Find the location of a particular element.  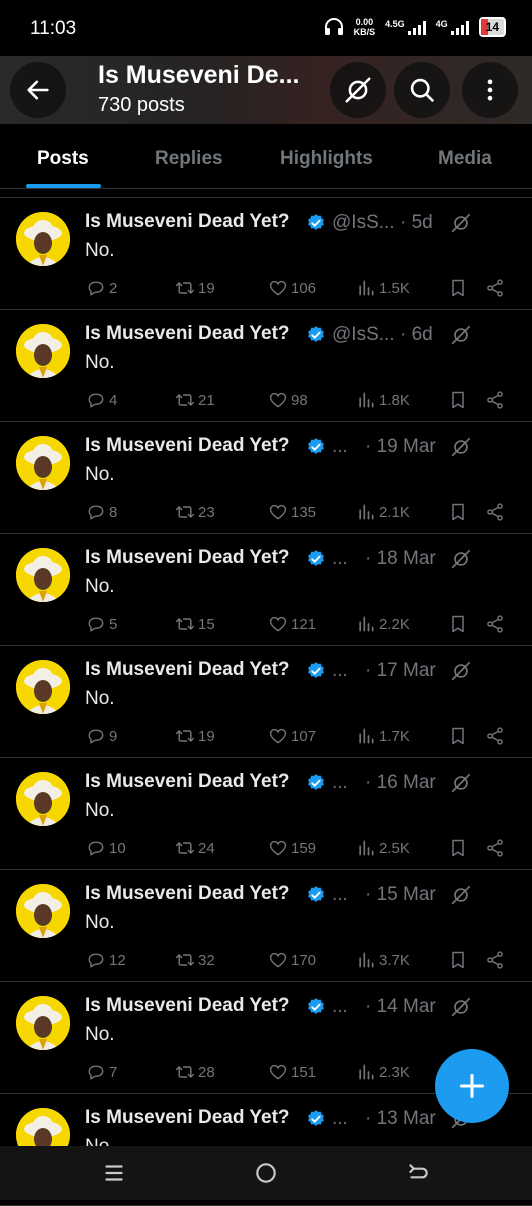

views-button: 2.3K is located at coordinates (383, 1072).